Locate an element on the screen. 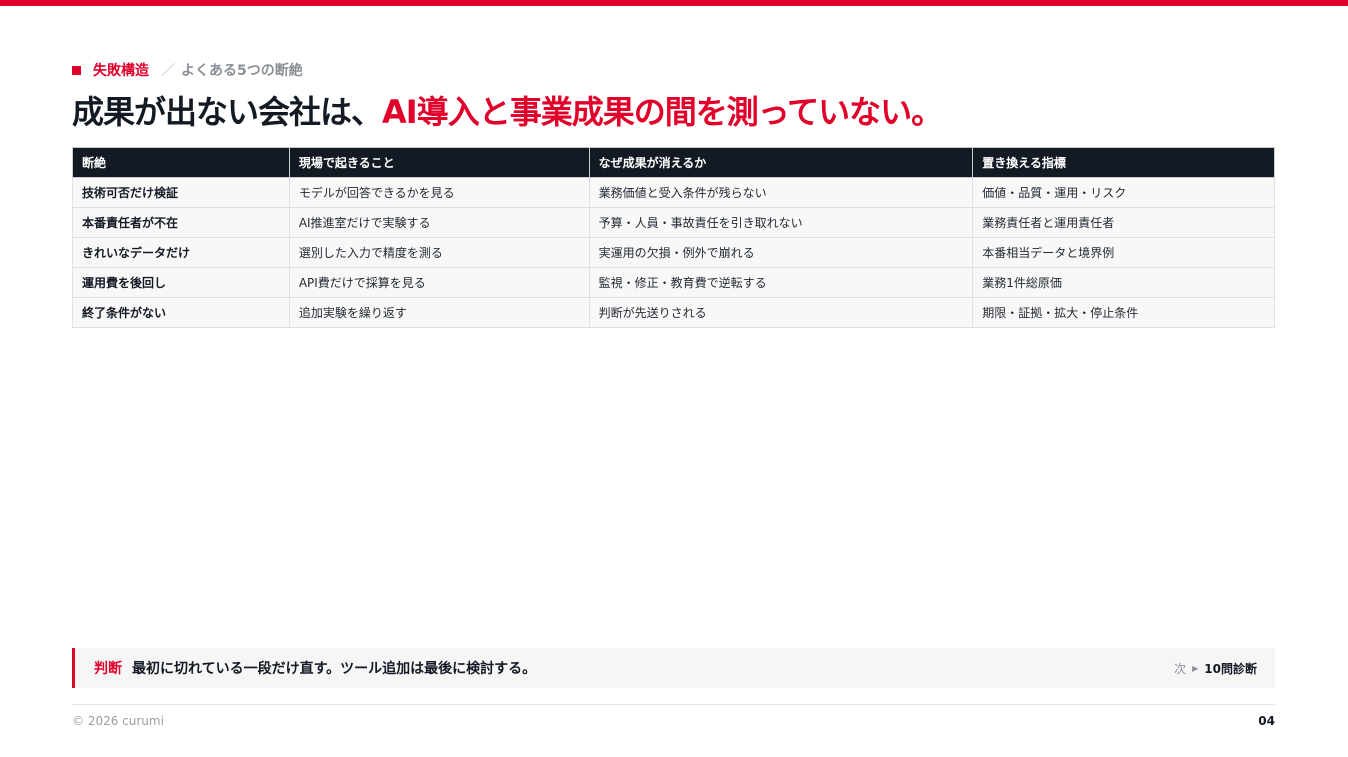 The image size is (1348, 757). table-cell: 技術可否だけ検証 is located at coordinates (181, 192).